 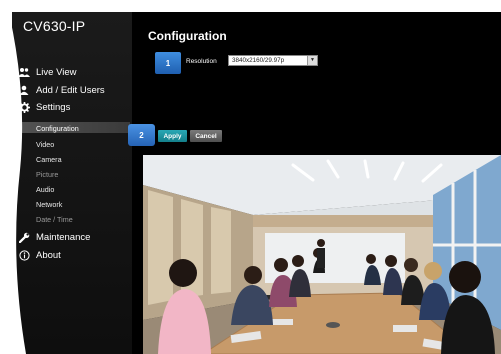 I want to click on sidebar-subitem-picture: Picture, so click(x=47, y=174).